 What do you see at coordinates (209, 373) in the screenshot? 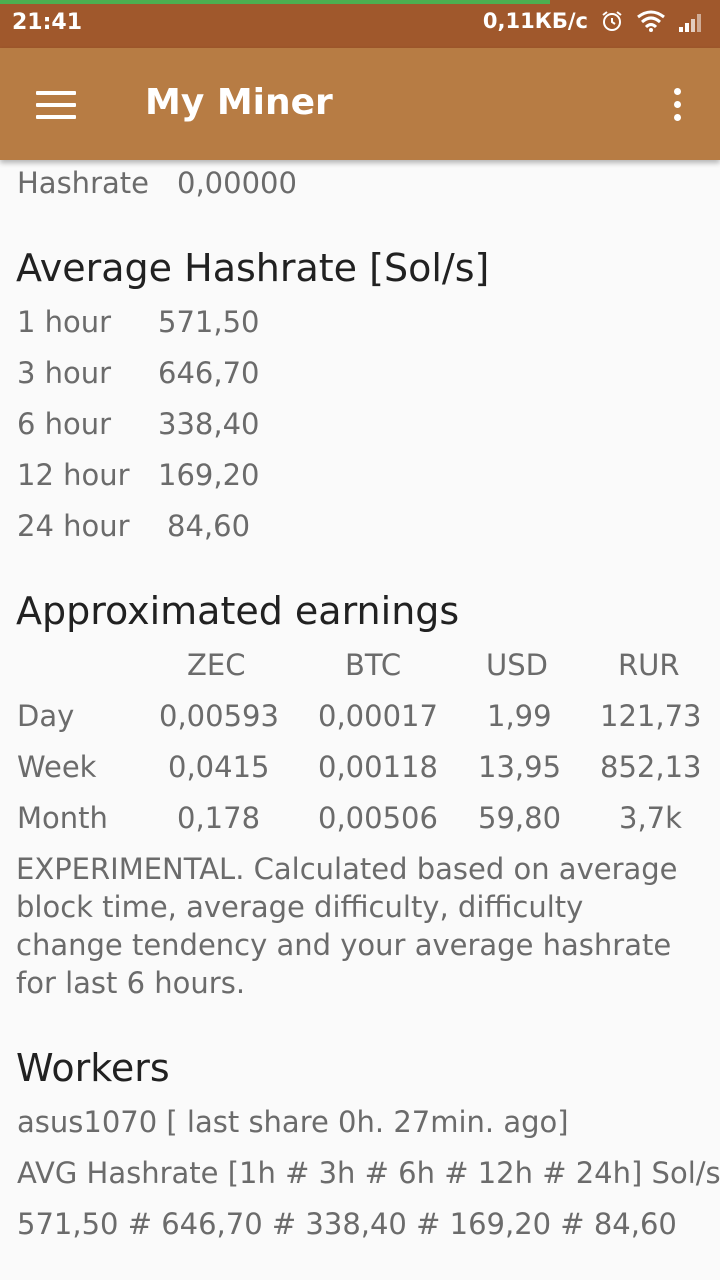
I see `avg-row-value: 646,70` at bounding box center [209, 373].